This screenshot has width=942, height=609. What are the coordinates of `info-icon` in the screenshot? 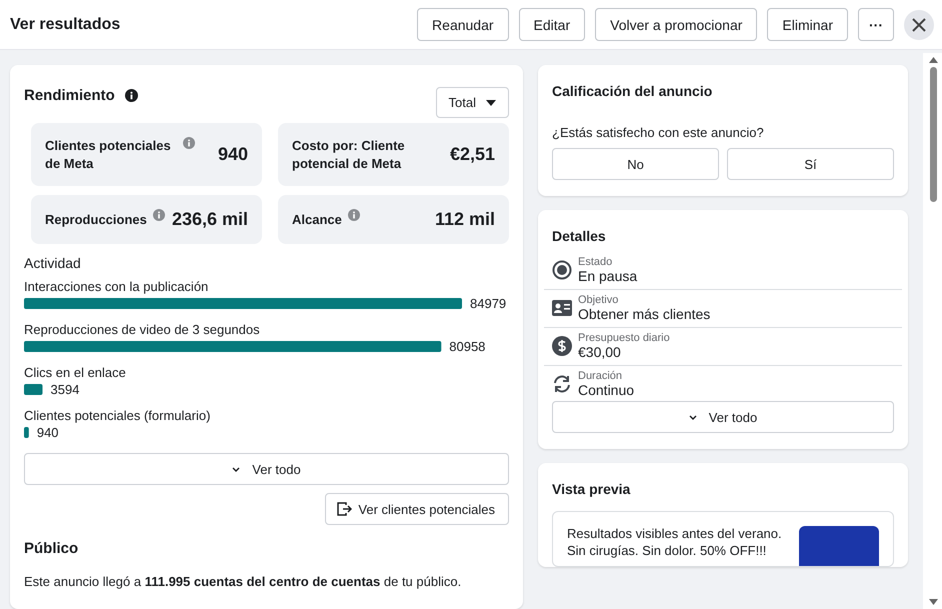 It's located at (131, 95).